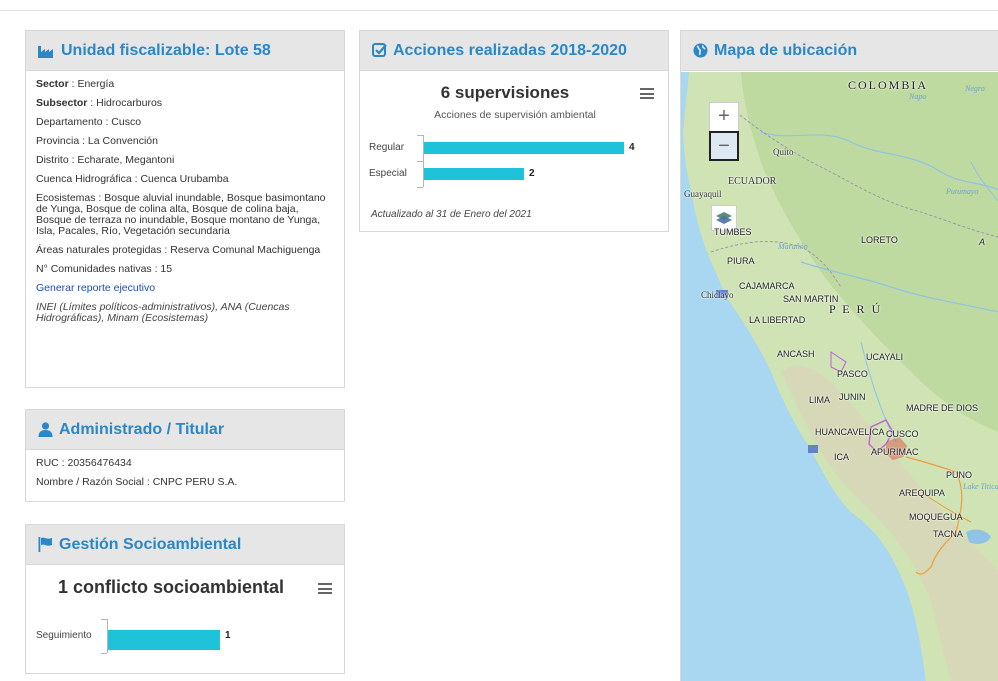 This screenshot has height=681, width=998. Describe the element at coordinates (84, 463) in the screenshot. I see `ruc-row: RUC : 20356476434` at that location.